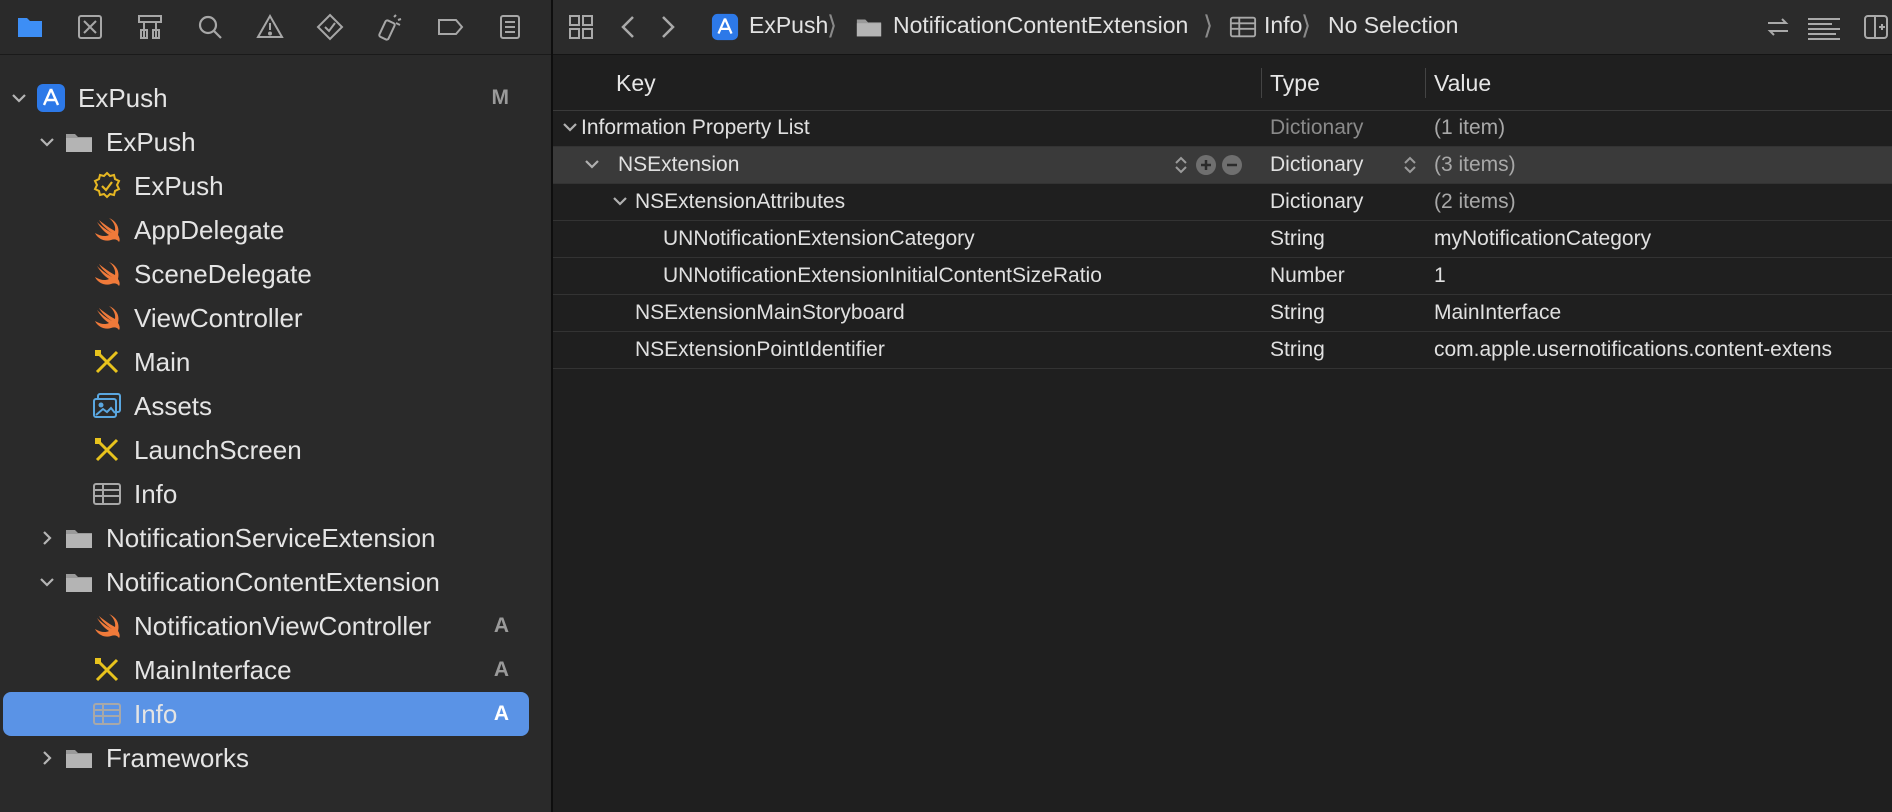  What do you see at coordinates (1410, 168) in the screenshot?
I see `type-stepper-icon` at bounding box center [1410, 168].